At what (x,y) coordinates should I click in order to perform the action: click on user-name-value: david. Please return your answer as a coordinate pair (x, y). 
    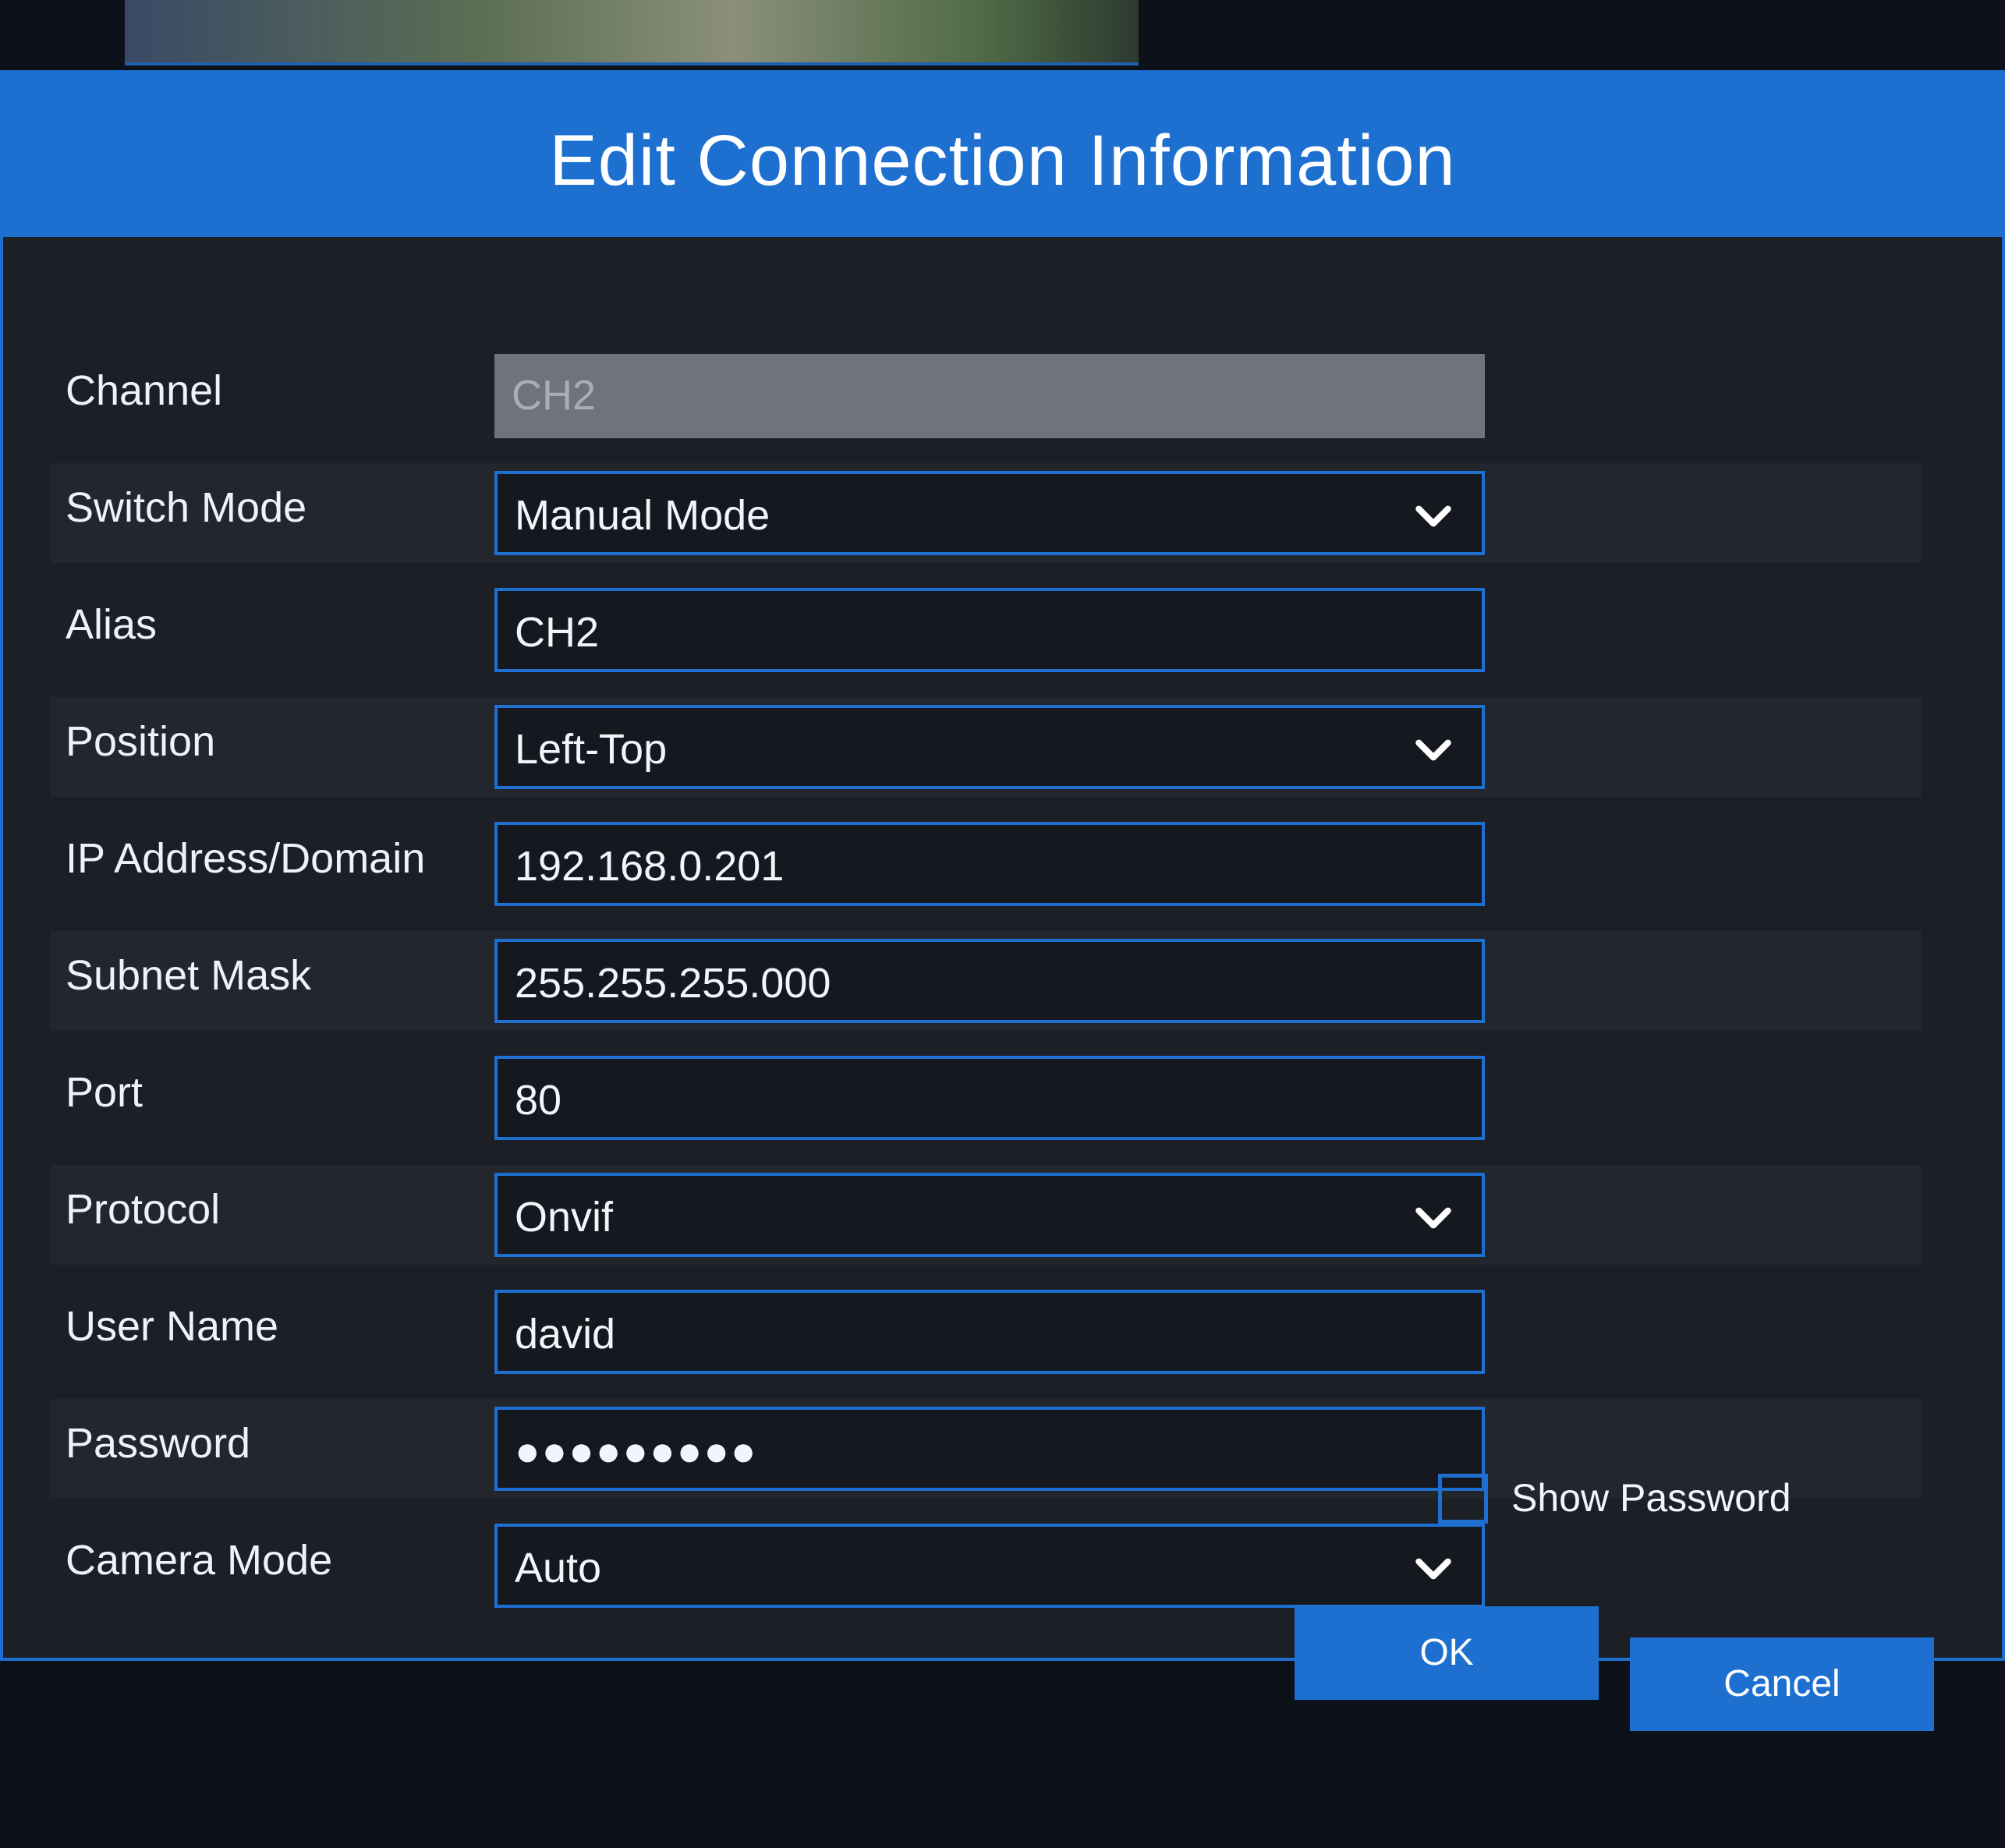
    Looking at the image, I should click on (565, 1335).